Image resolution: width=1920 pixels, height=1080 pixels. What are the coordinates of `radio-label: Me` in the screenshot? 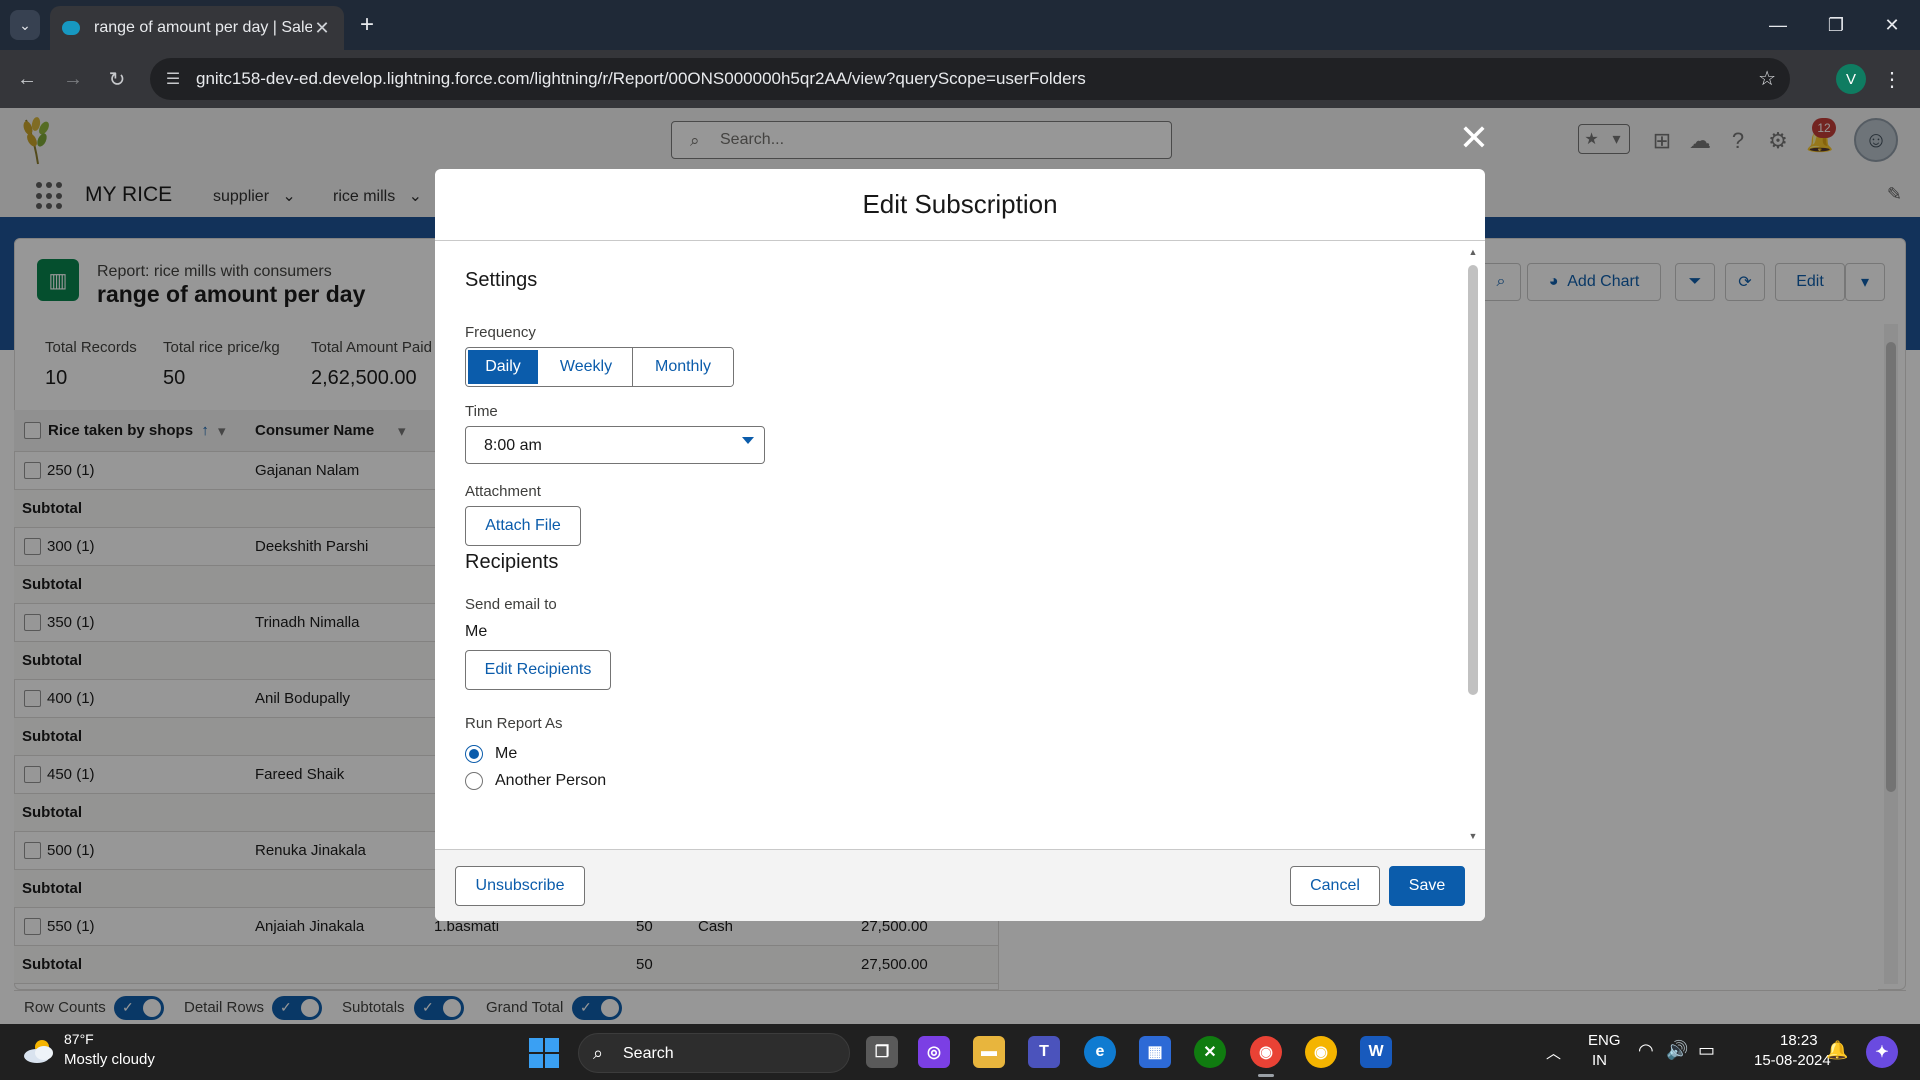 It's located at (506, 753).